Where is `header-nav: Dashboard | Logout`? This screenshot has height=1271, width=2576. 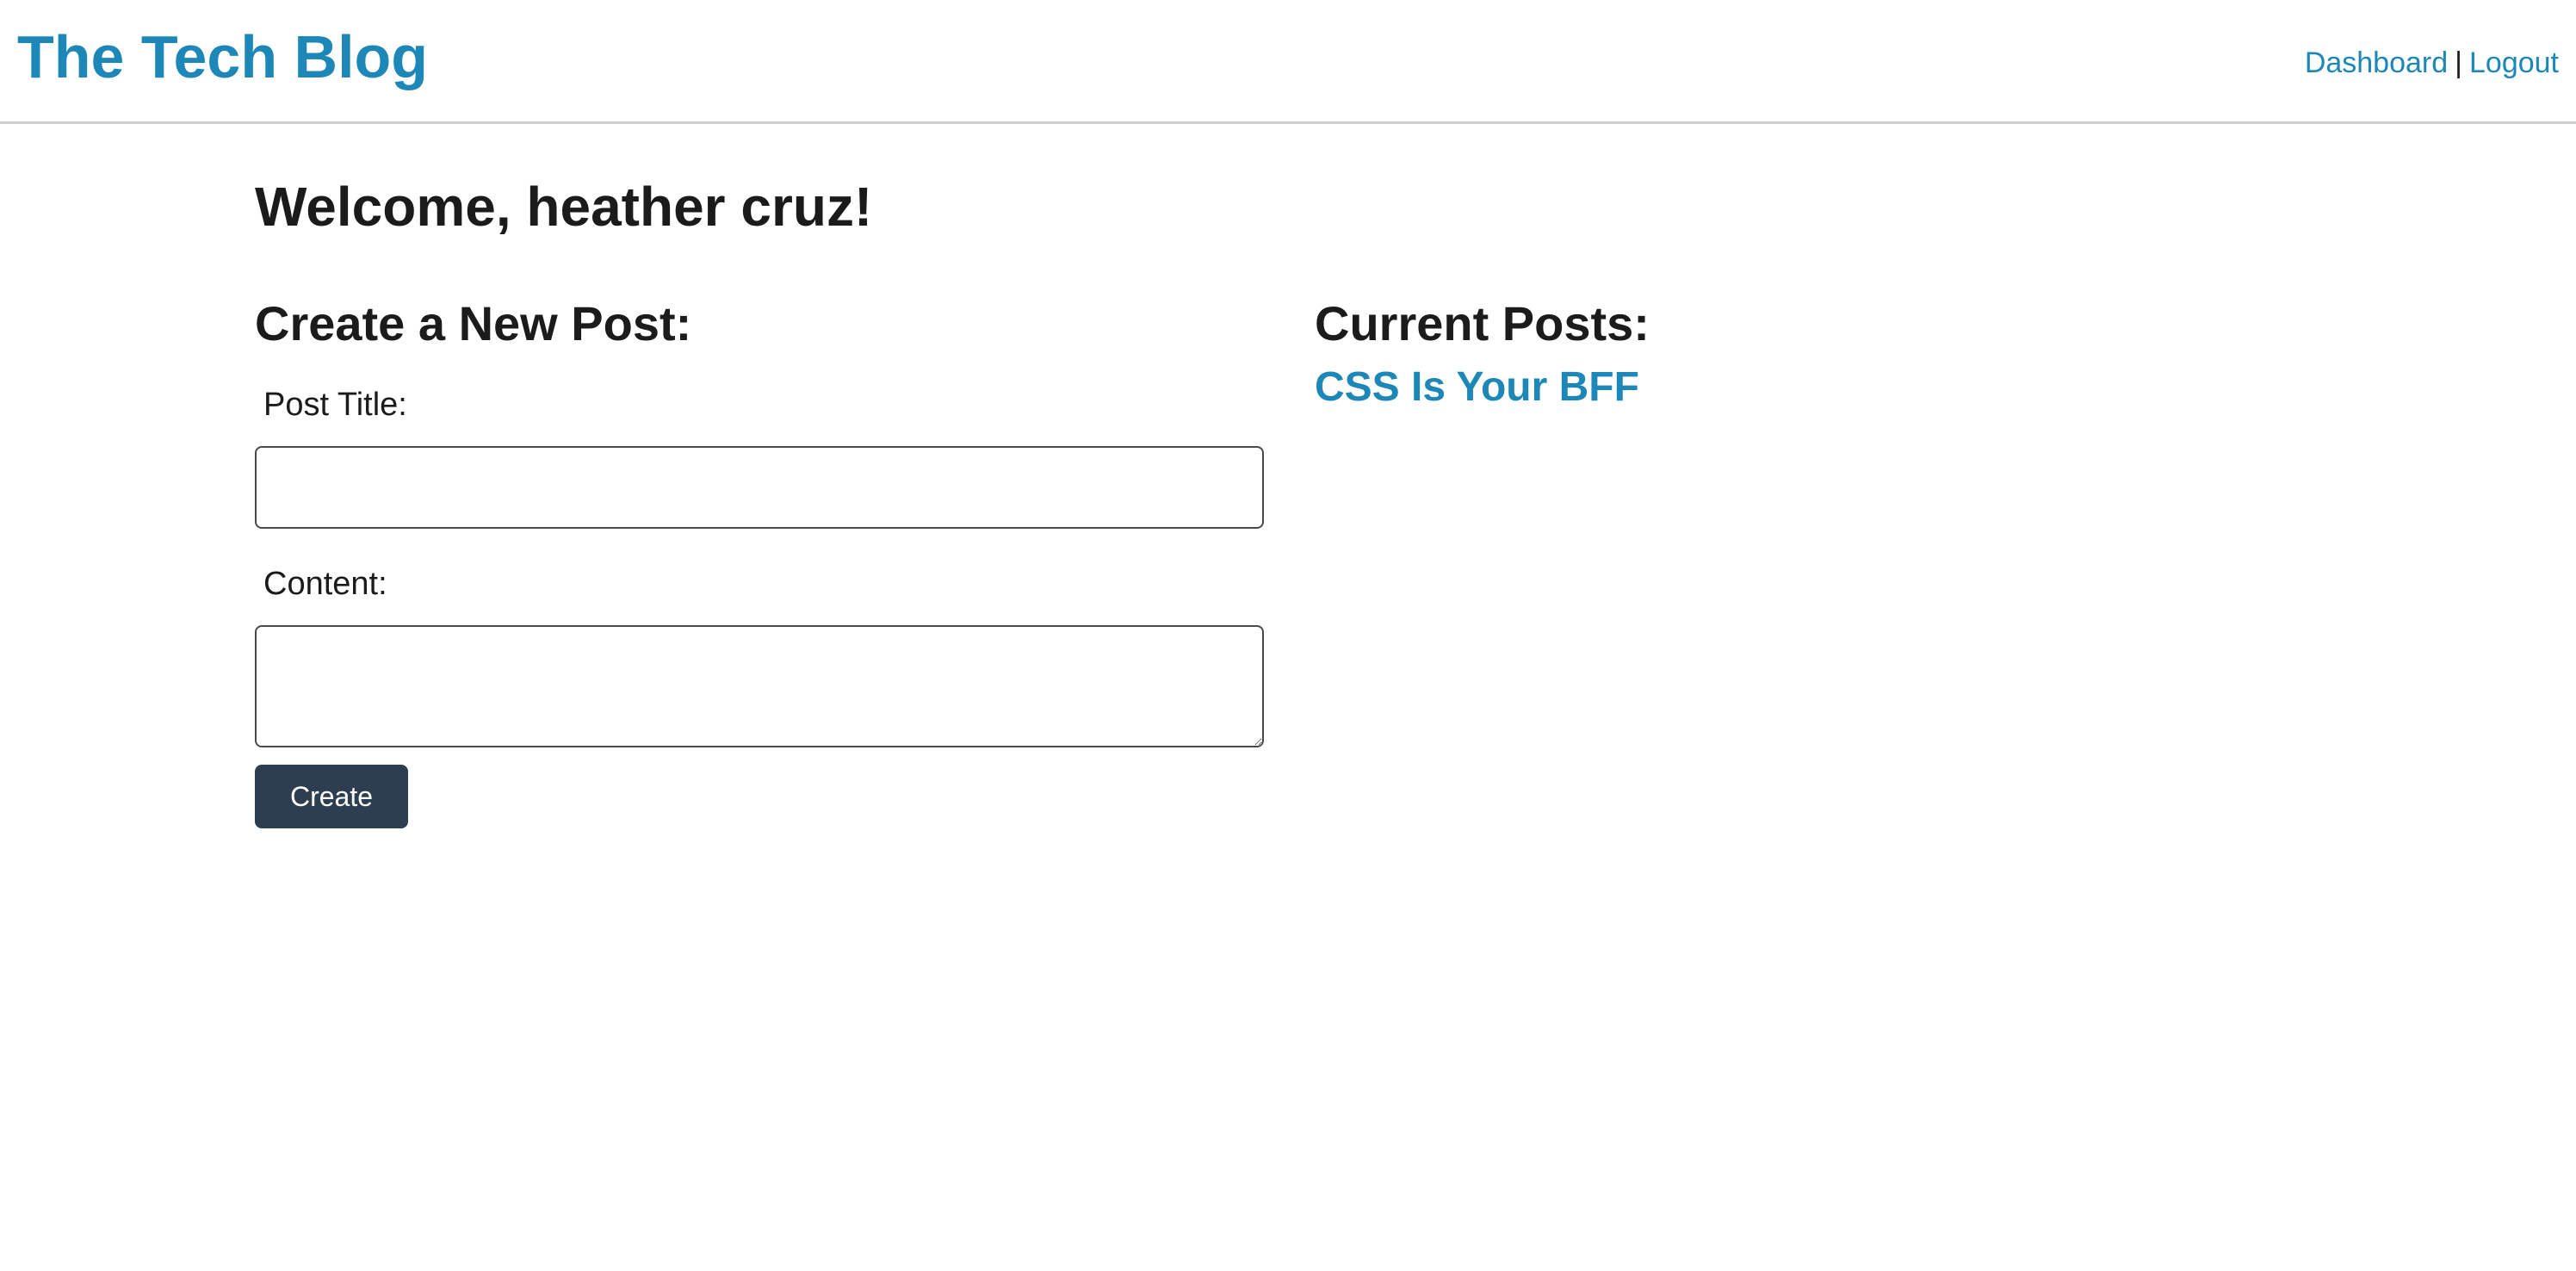
header-nav: Dashboard | Logout is located at coordinates (2432, 63).